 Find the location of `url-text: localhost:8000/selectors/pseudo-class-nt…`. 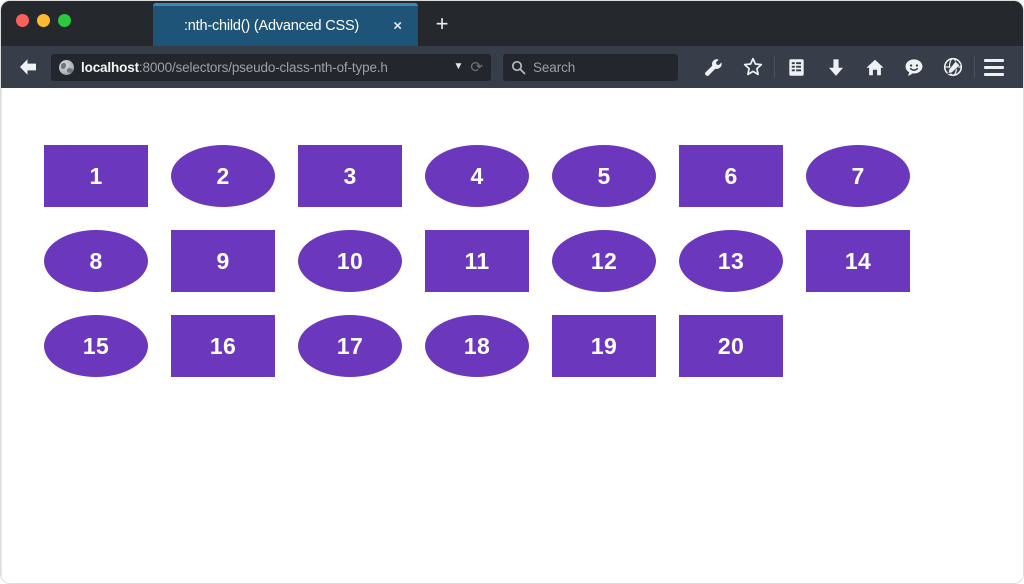

url-text: localhost:8000/selectors/pseudo-class-nt… is located at coordinates (265, 67).